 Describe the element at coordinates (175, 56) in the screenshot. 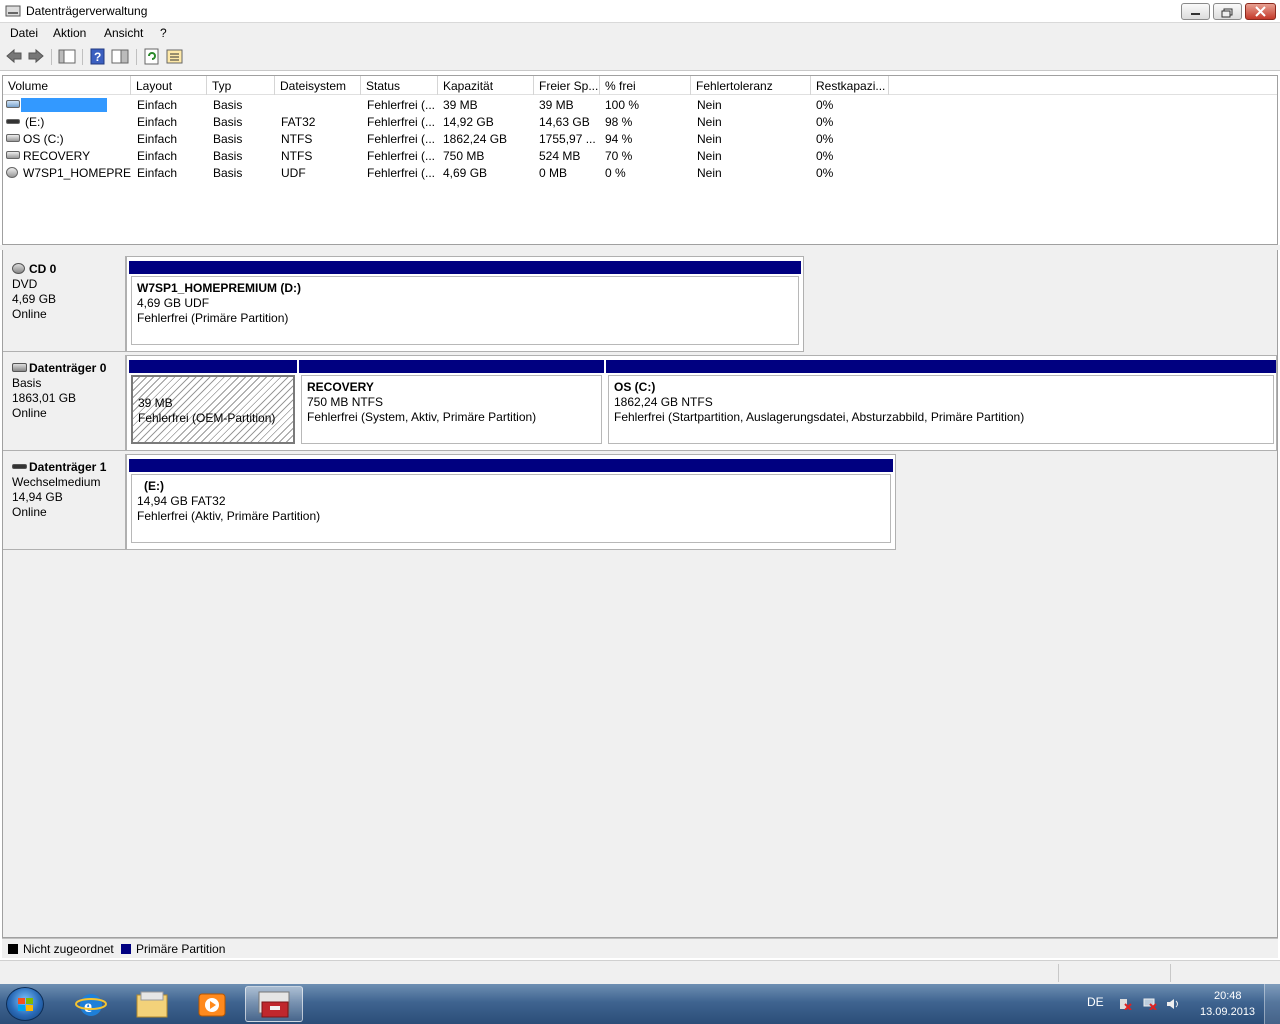

I see `settings-icon` at that location.